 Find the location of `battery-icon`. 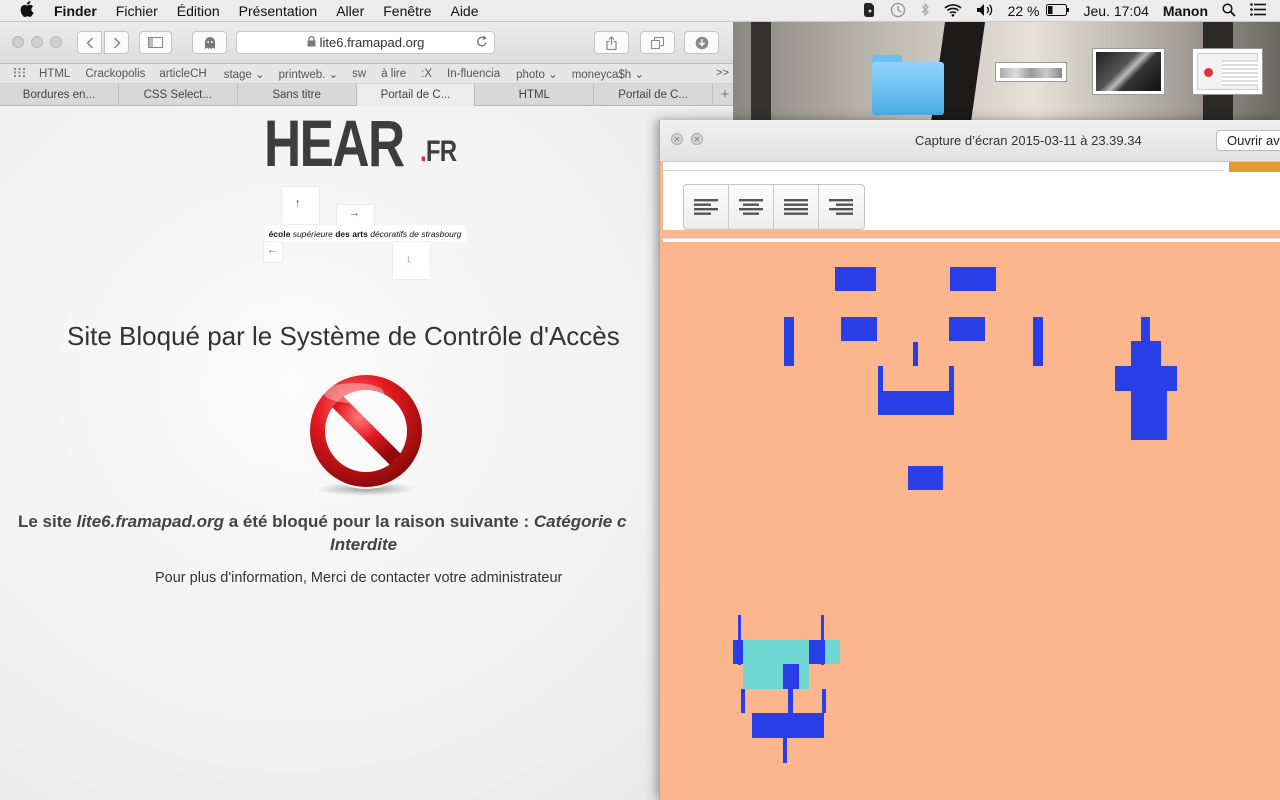

battery-icon is located at coordinates (1057, 11).